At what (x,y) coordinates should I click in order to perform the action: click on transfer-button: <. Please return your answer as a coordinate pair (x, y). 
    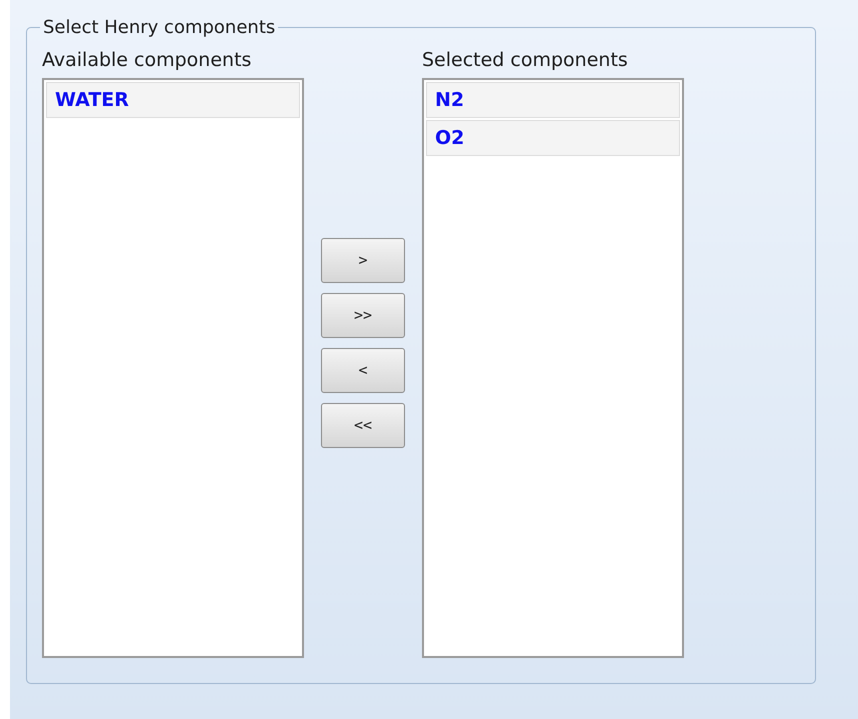
    Looking at the image, I should click on (363, 370).